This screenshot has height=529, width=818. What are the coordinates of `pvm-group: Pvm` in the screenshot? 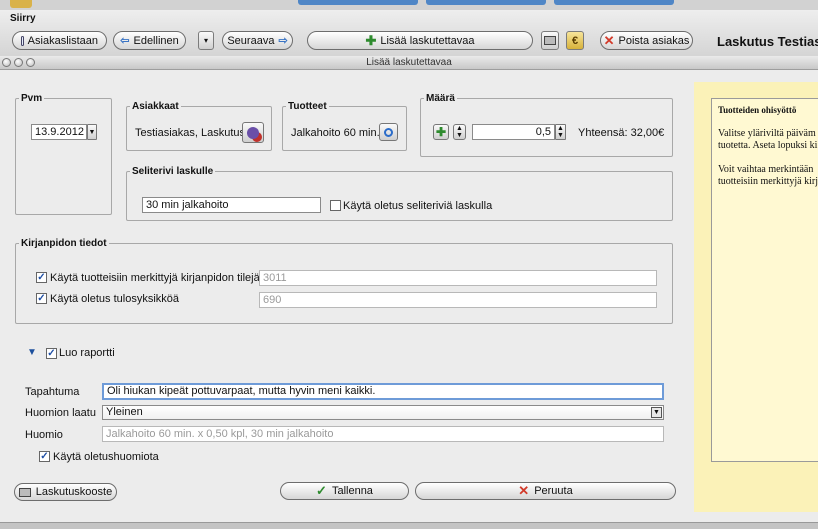 It's located at (63, 154).